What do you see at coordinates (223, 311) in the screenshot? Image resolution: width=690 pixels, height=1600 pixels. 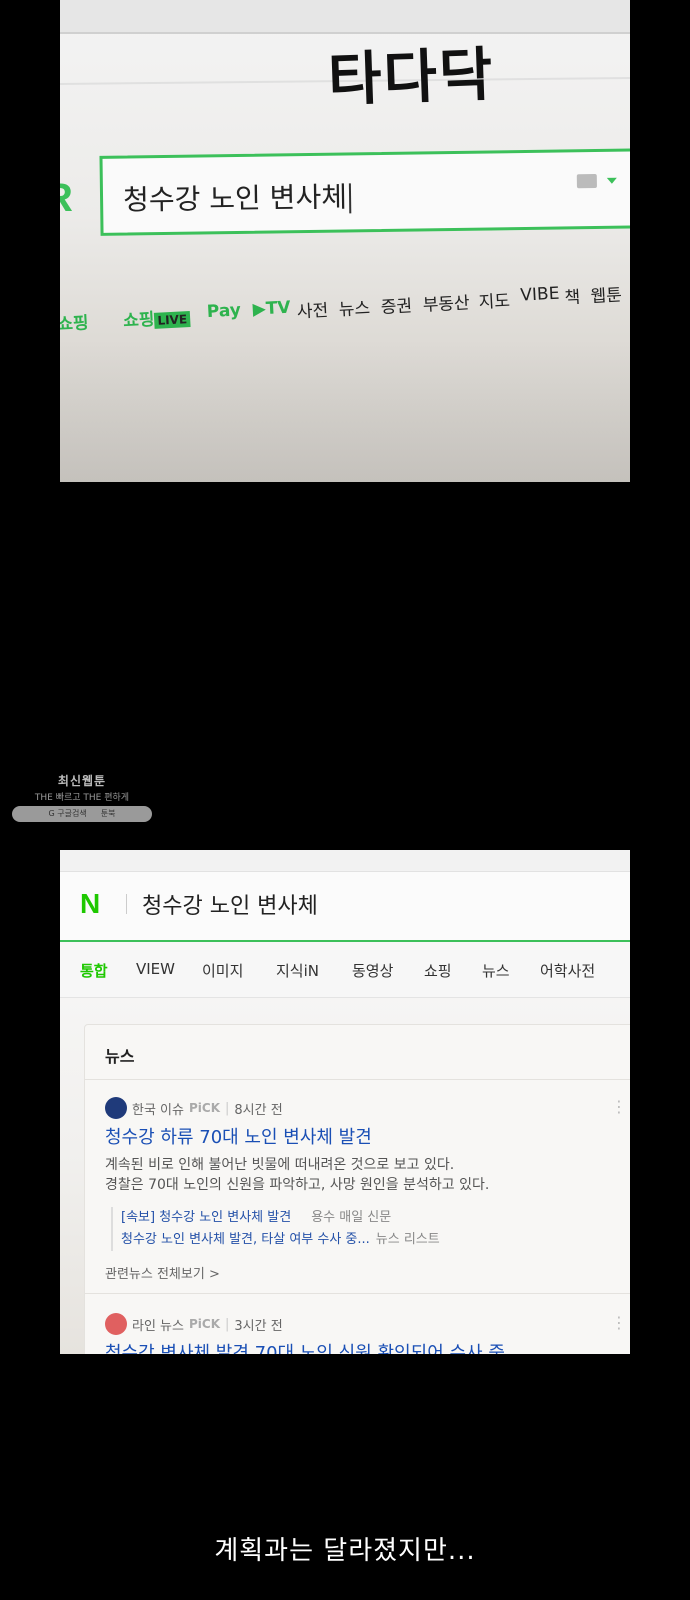 I see `nav-item-pay: Pay` at bounding box center [223, 311].